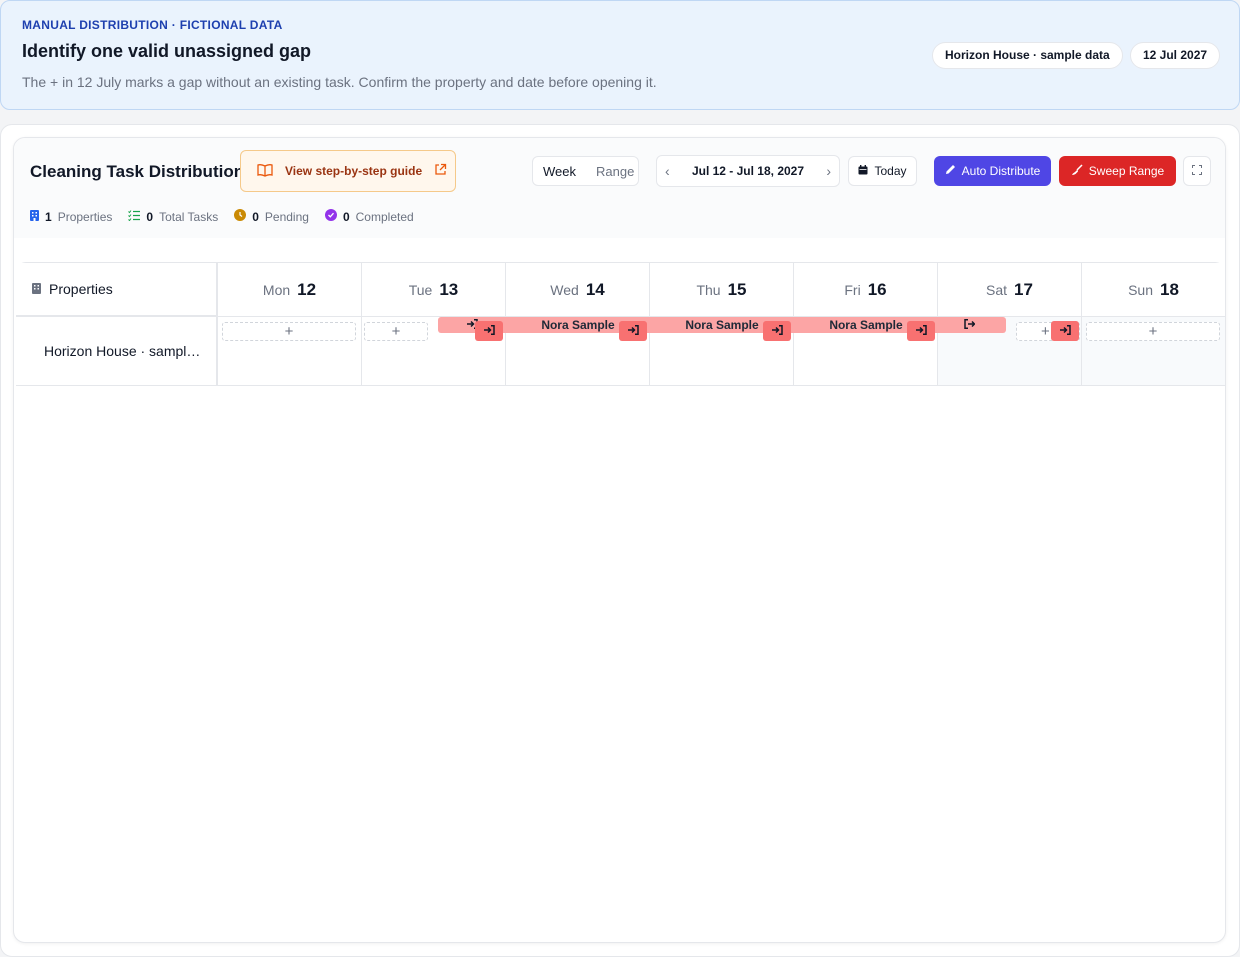 Image resolution: width=1240 pixels, height=957 pixels. Describe the element at coordinates (440, 171) in the screenshot. I see `external-link-icon` at that location.